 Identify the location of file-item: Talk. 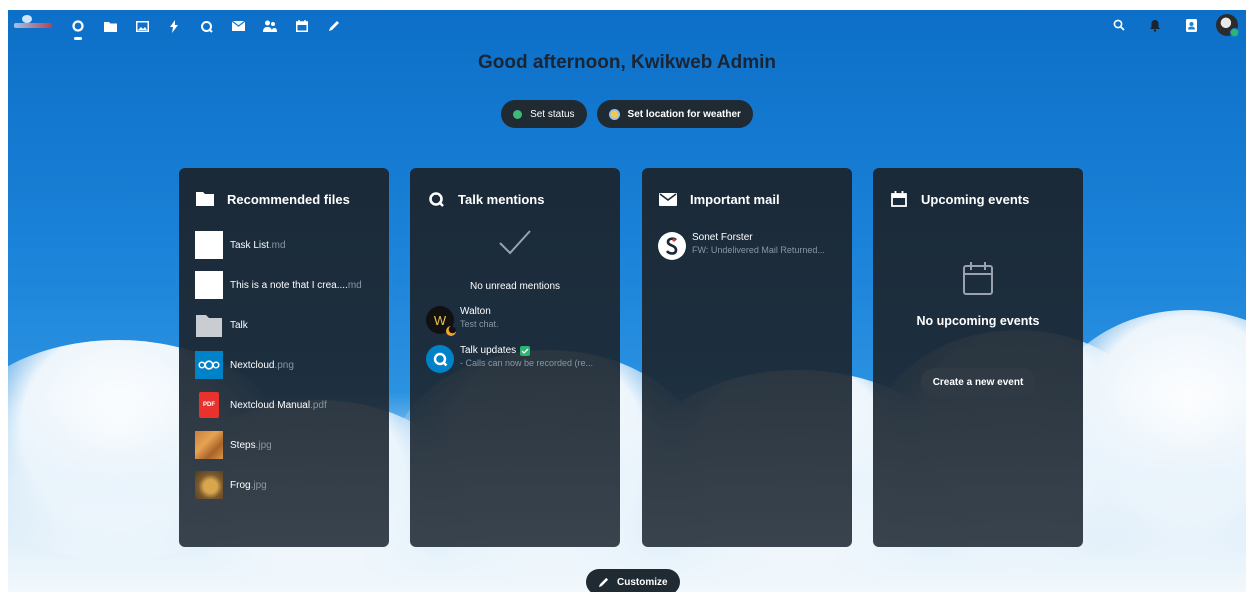
(221, 325).